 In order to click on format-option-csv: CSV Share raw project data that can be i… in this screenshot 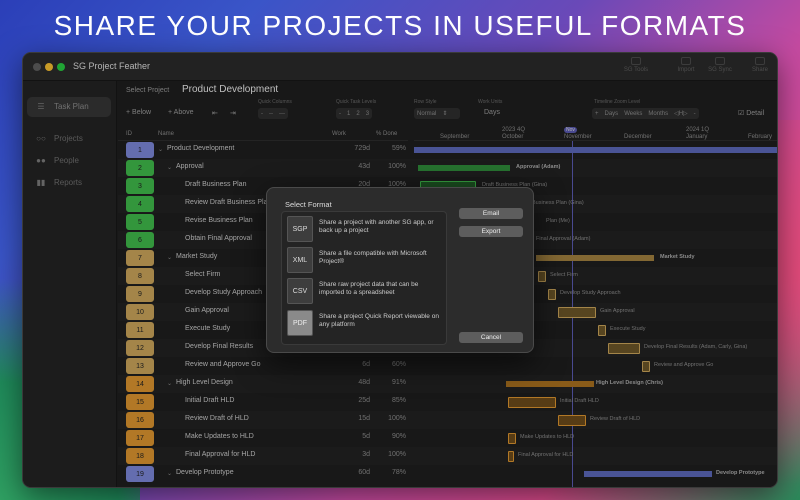, I will do `click(365, 292)`.